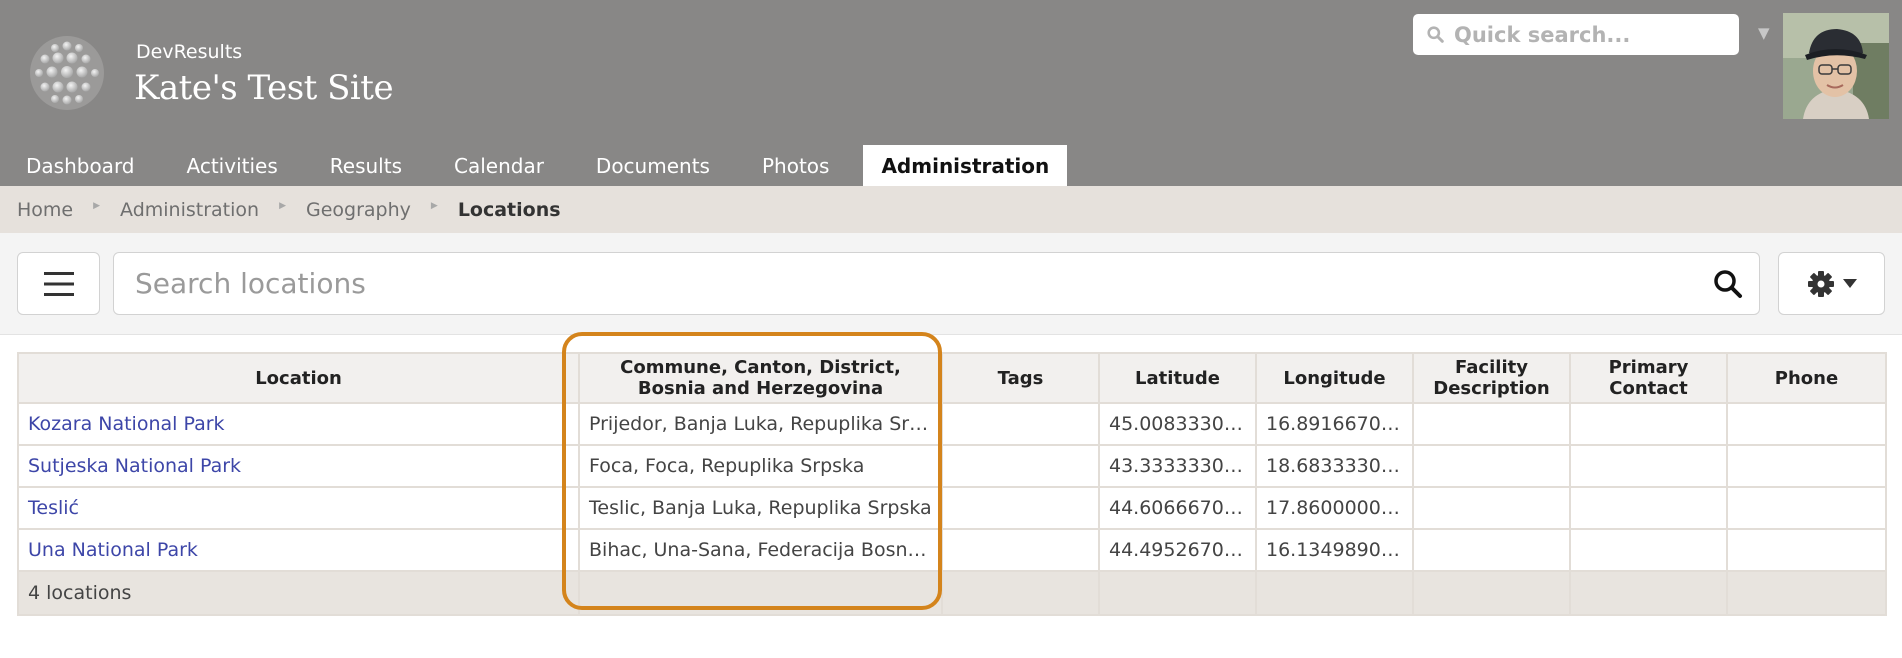 The height and width of the screenshot is (658, 1902). Describe the element at coordinates (936, 283) in the screenshot. I see `search-locations-input: Search locations` at that location.